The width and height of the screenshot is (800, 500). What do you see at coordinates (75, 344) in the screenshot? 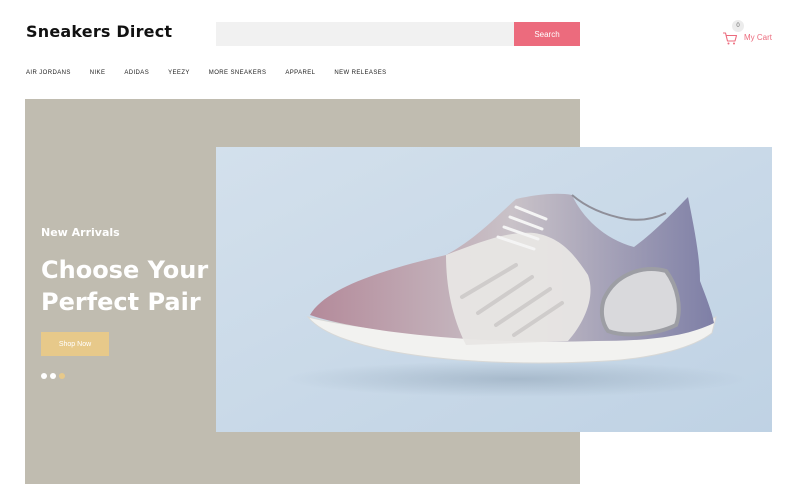
I see `shop-now-button: Shop Now` at bounding box center [75, 344].